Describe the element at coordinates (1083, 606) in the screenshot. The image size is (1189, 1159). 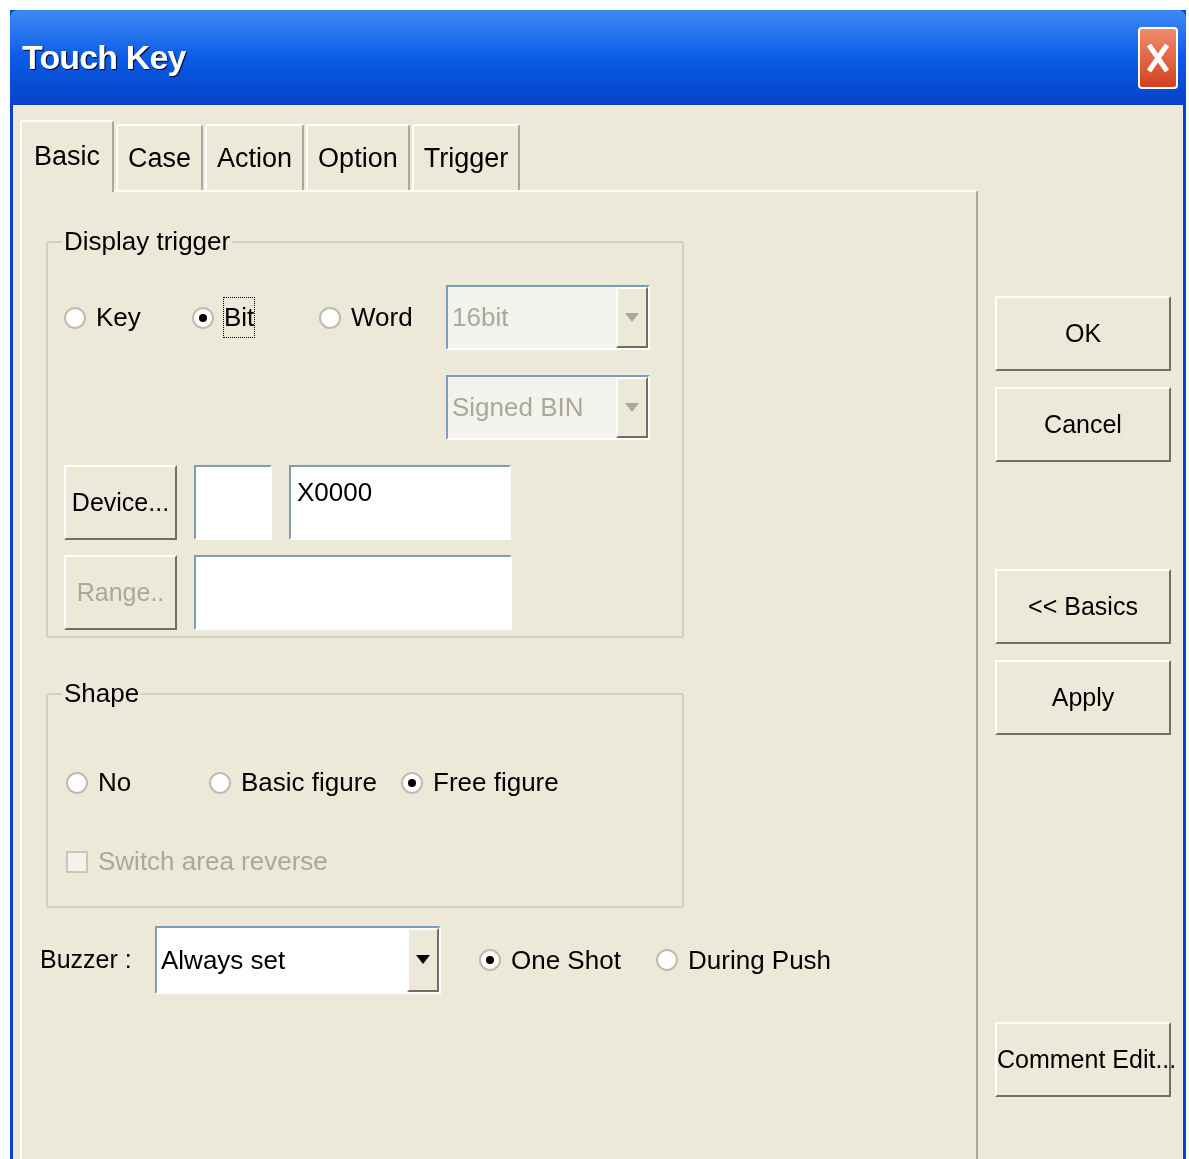
I see `push-button: << Basics` at that location.